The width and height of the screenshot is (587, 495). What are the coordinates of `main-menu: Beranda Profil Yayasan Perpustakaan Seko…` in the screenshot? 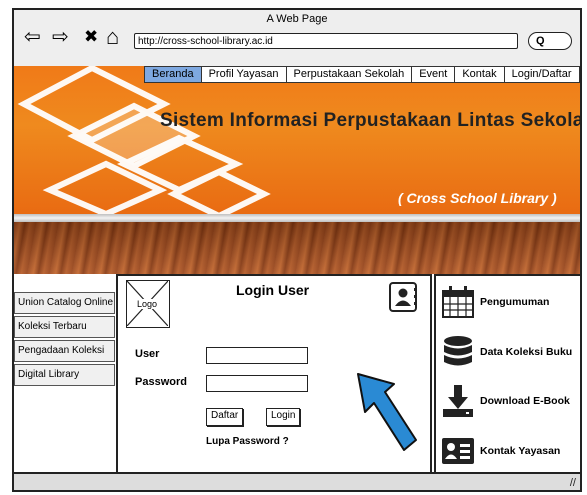 It's located at (362, 74).